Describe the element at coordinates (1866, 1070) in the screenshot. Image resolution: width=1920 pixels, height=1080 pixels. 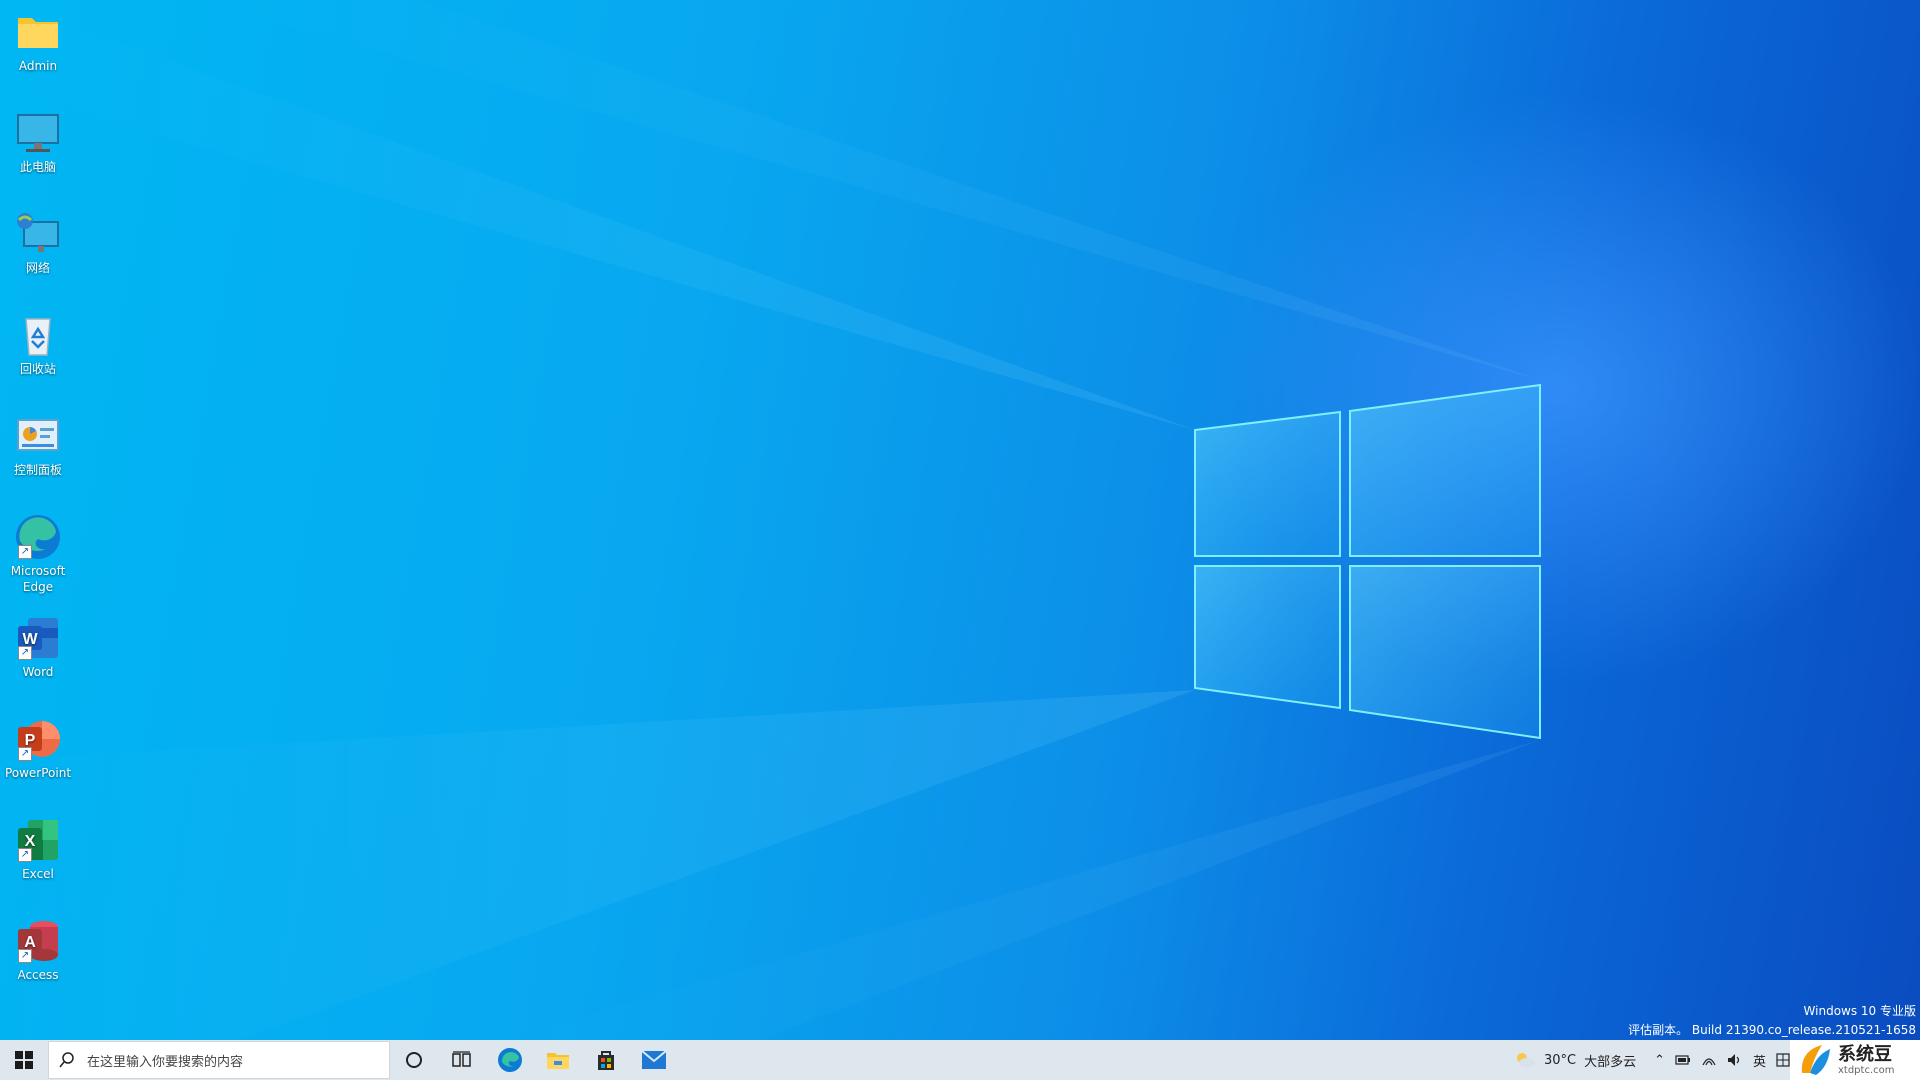
I see `brand-url: xtdptc.com` at that location.